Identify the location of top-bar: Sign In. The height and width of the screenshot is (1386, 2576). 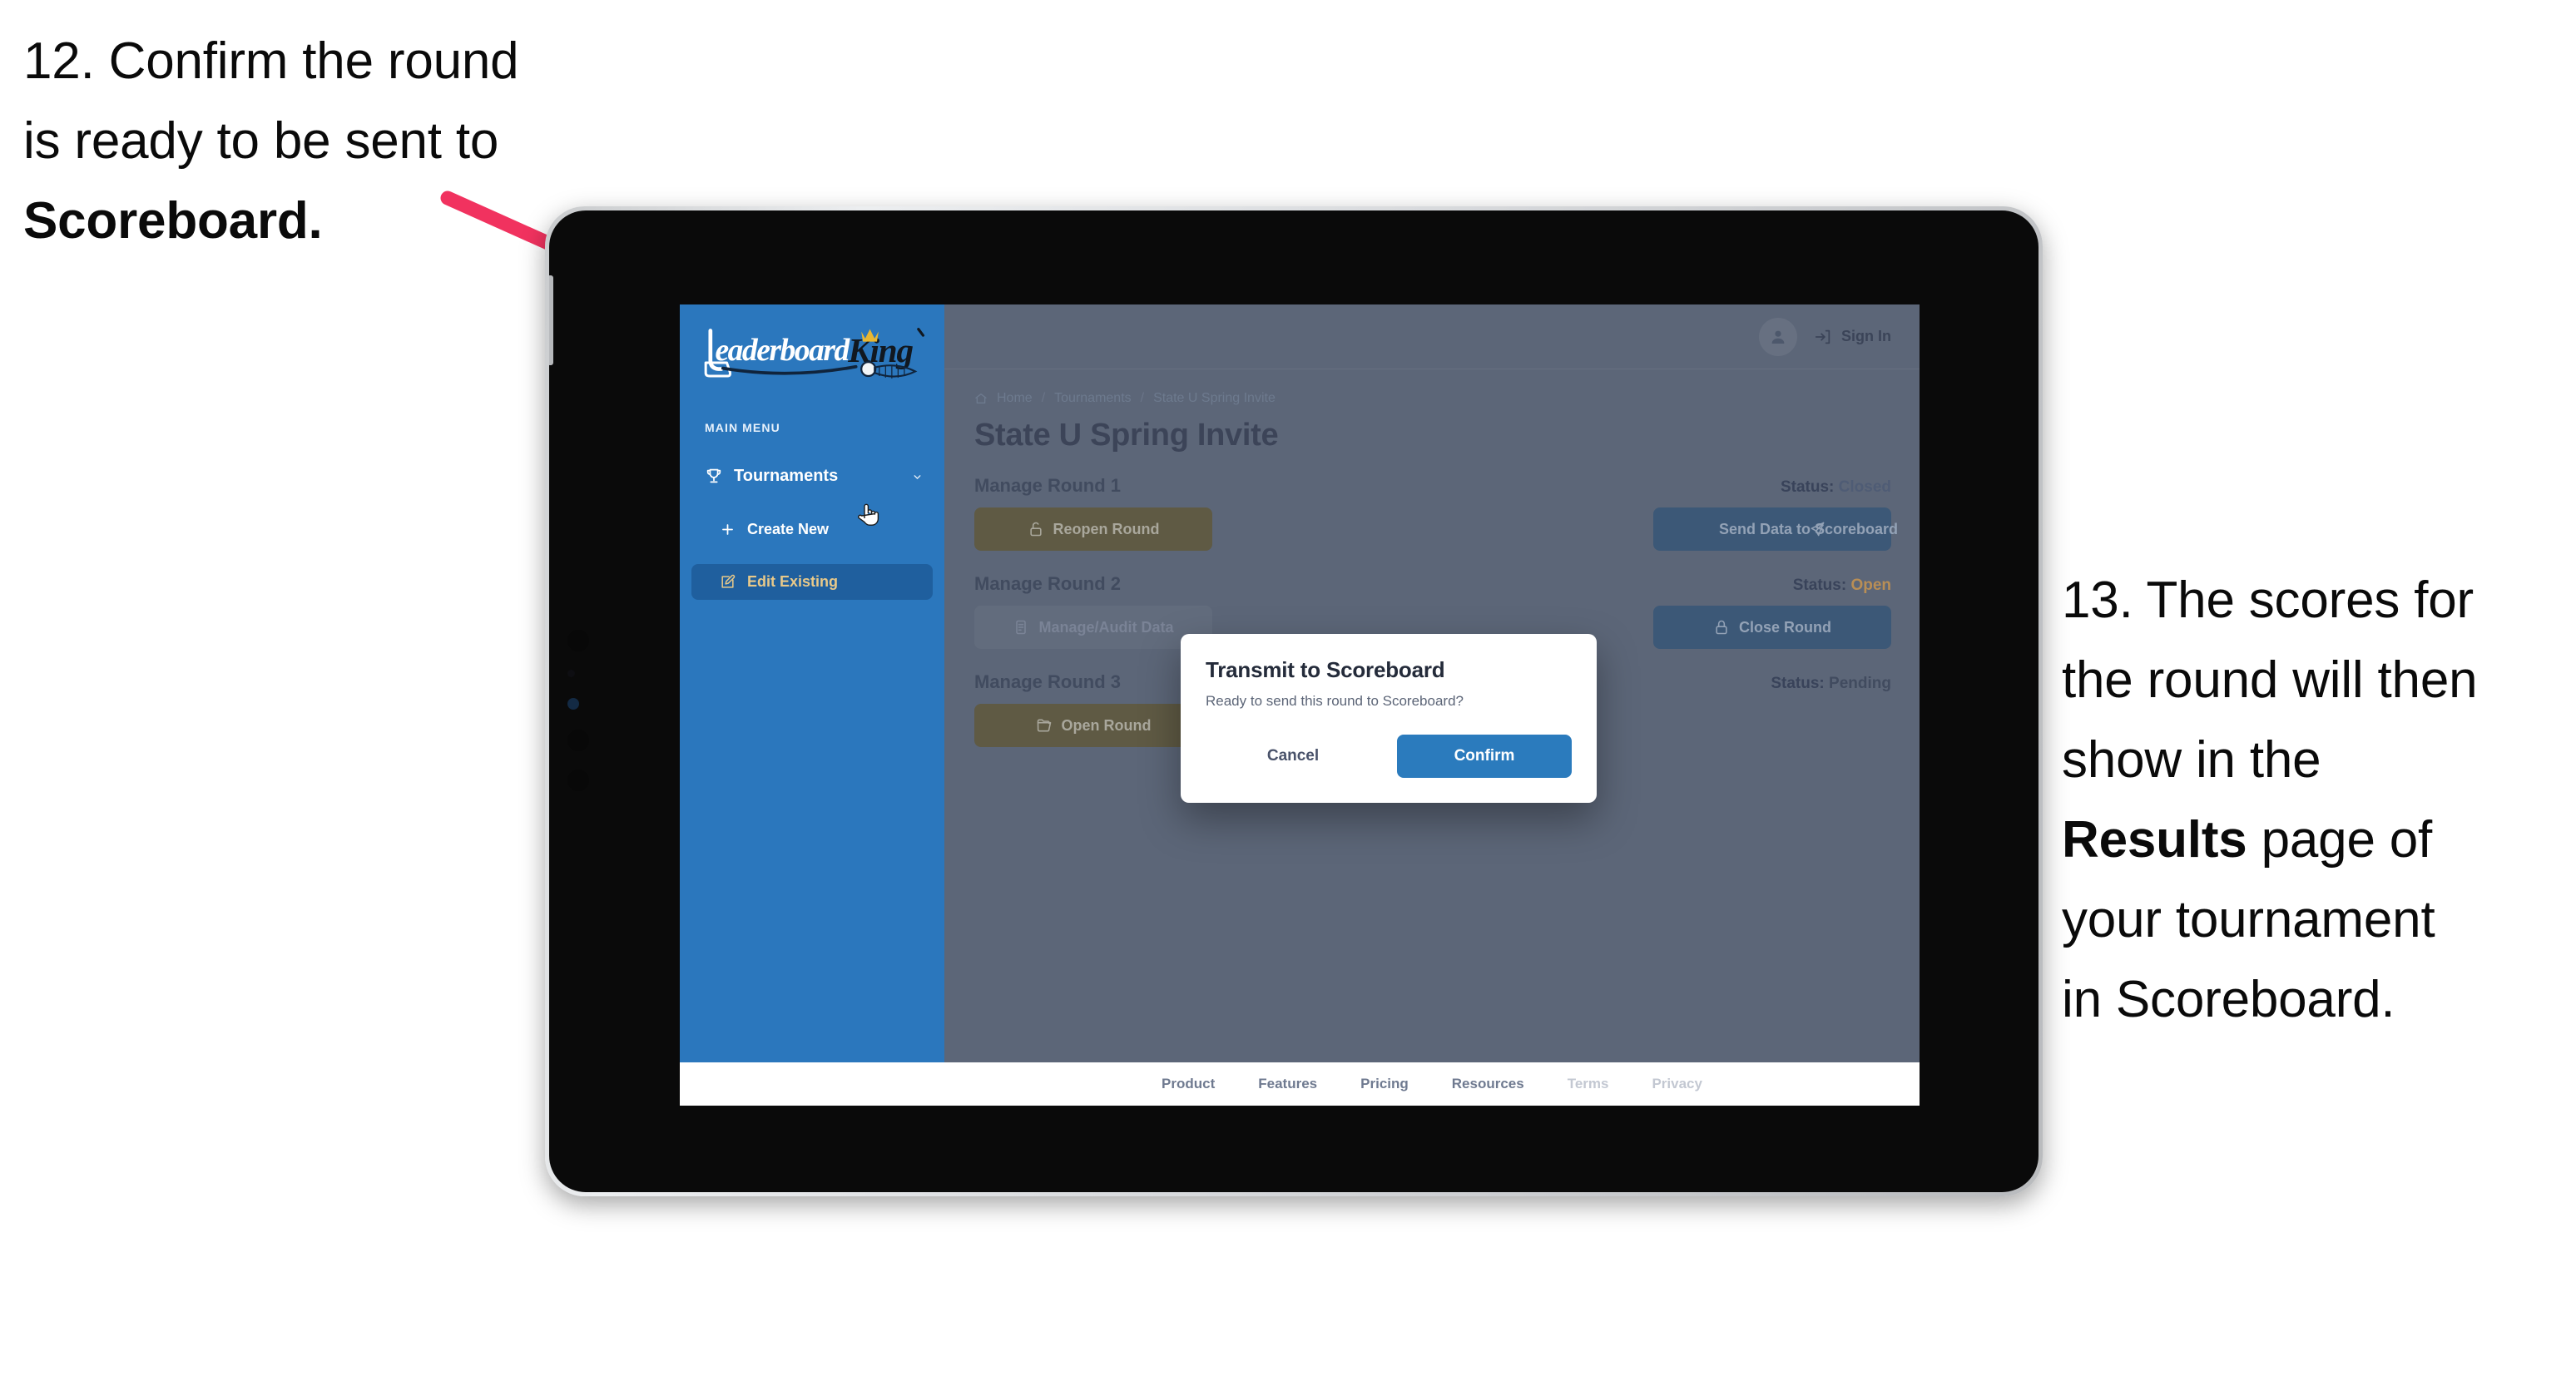
(1432, 336).